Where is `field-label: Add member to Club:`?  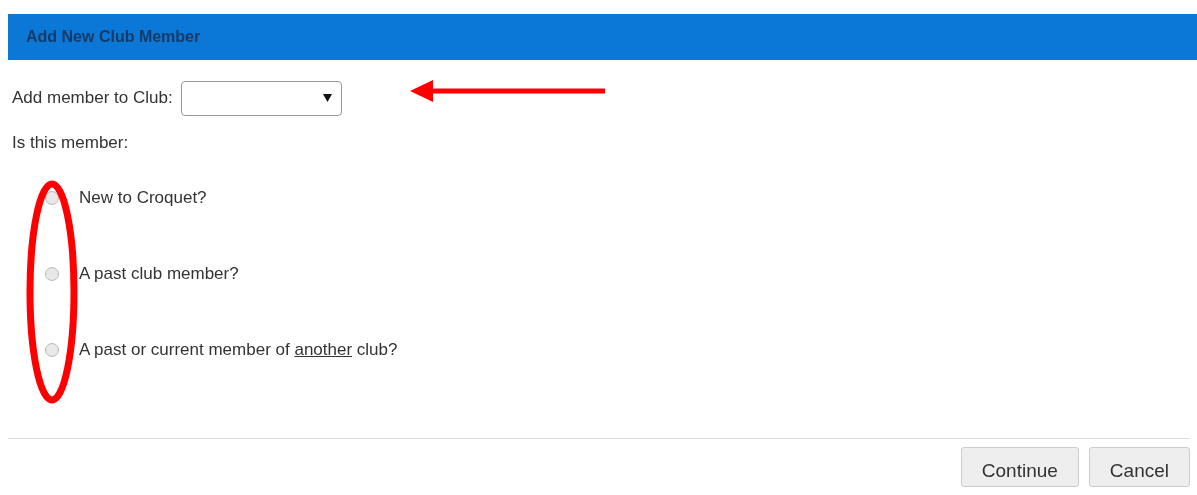 field-label: Add member to Club: is located at coordinates (92, 98).